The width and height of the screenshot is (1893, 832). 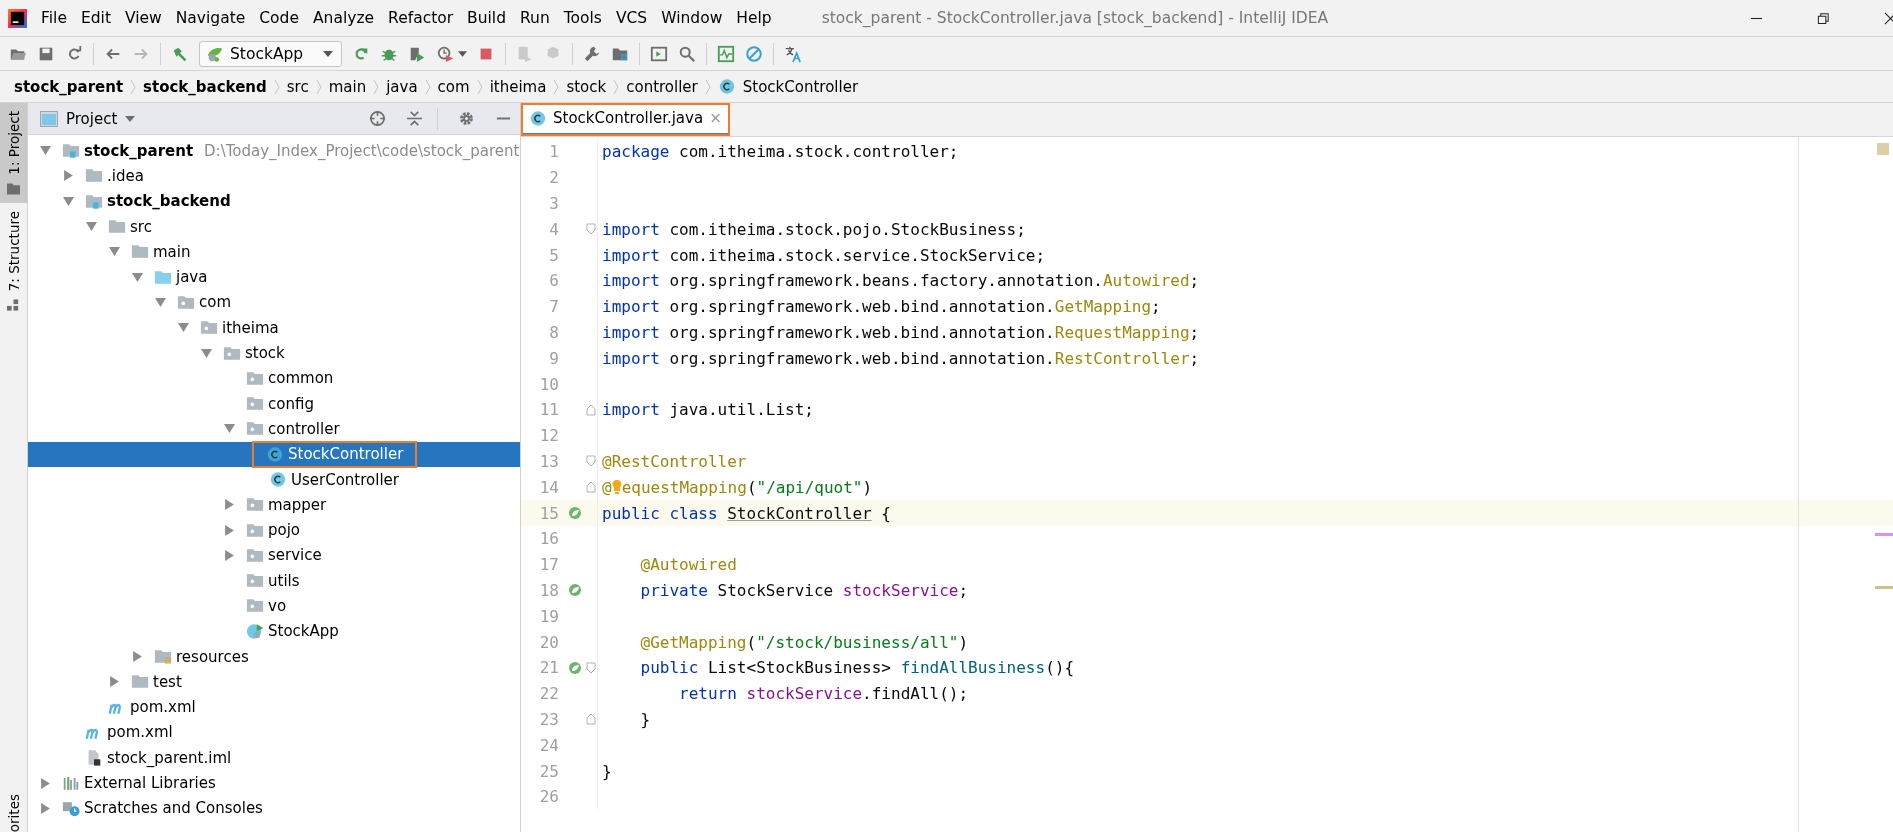 I want to click on breadcrumb: controller, so click(x=662, y=86).